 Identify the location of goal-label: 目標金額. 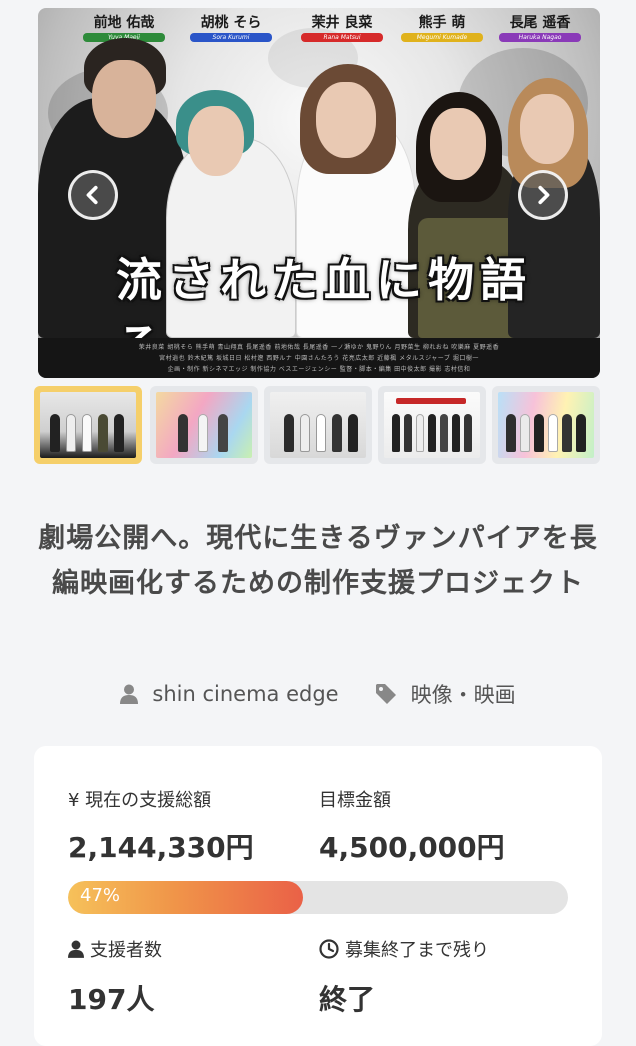
(355, 800).